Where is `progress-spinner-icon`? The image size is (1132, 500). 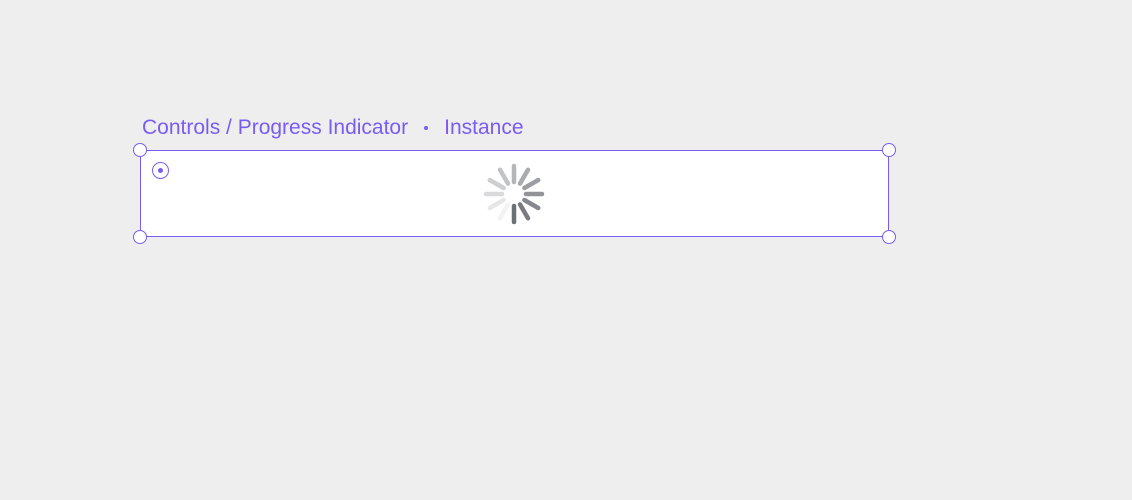
progress-spinner-icon is located at coordinates (514, 194).